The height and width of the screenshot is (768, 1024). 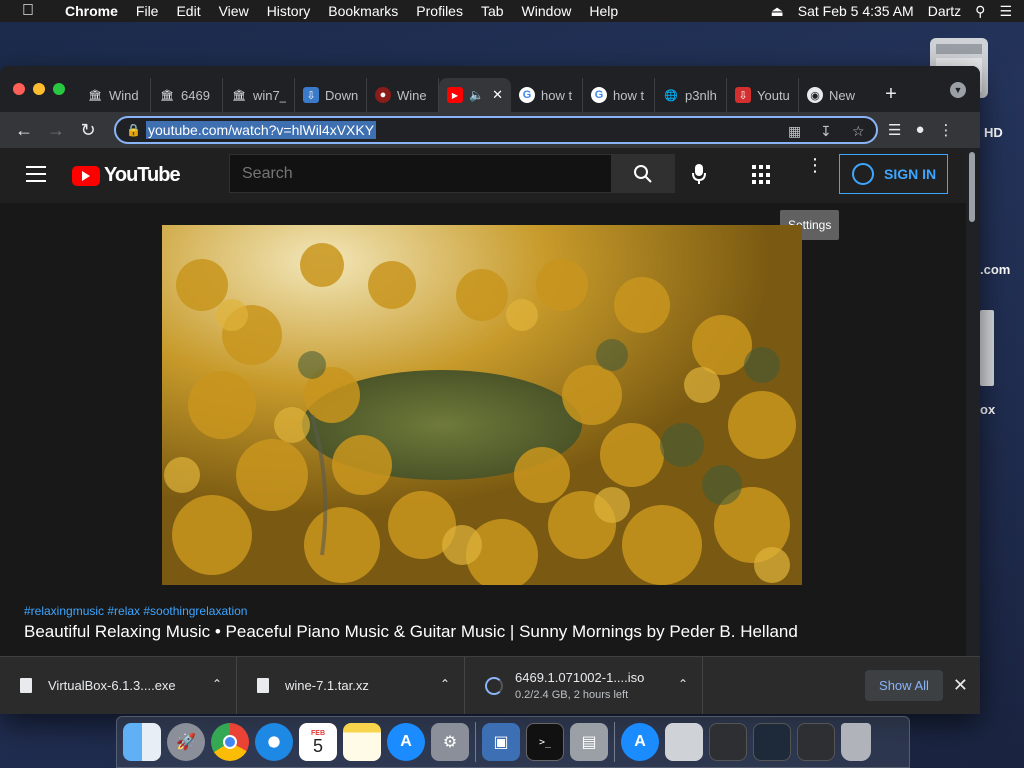 I want to click on terminal-icon: >_, so click(x=545, y=742).